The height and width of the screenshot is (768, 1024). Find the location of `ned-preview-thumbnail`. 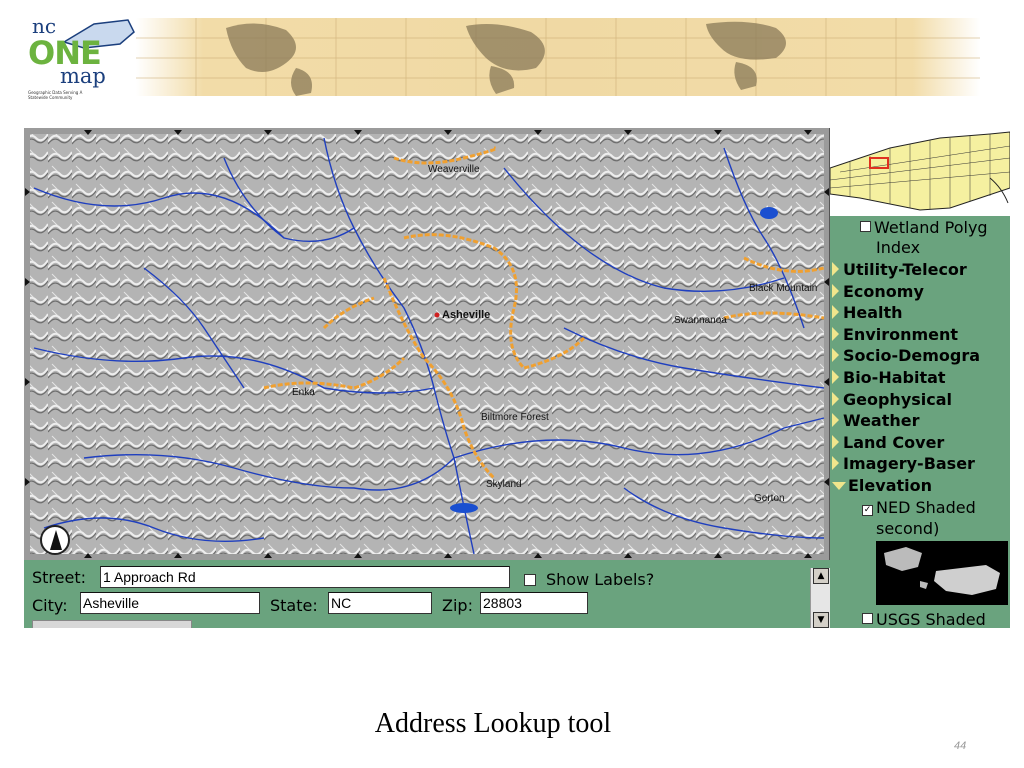

ned-preview-thumbnail is located at coordinates (942, 573).